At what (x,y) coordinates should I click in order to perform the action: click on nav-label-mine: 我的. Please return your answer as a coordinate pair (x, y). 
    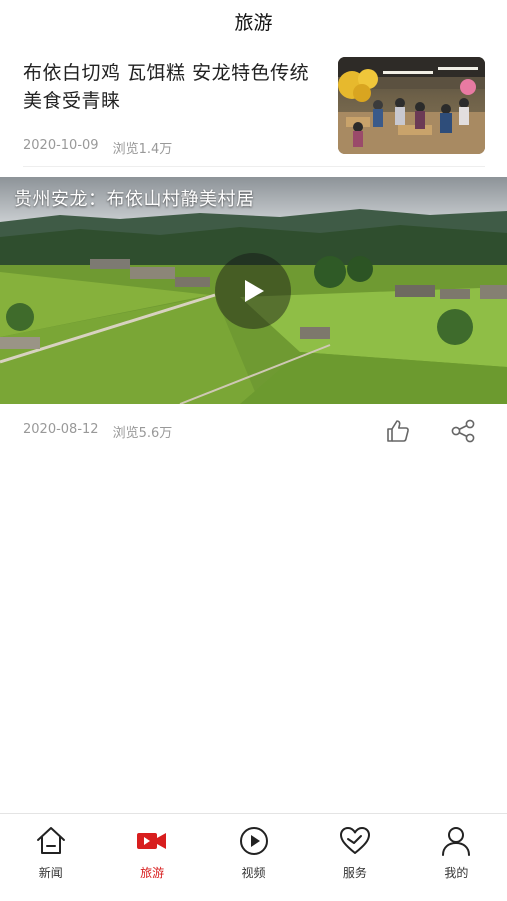
    Looking at the image, I should click on (456, 873).